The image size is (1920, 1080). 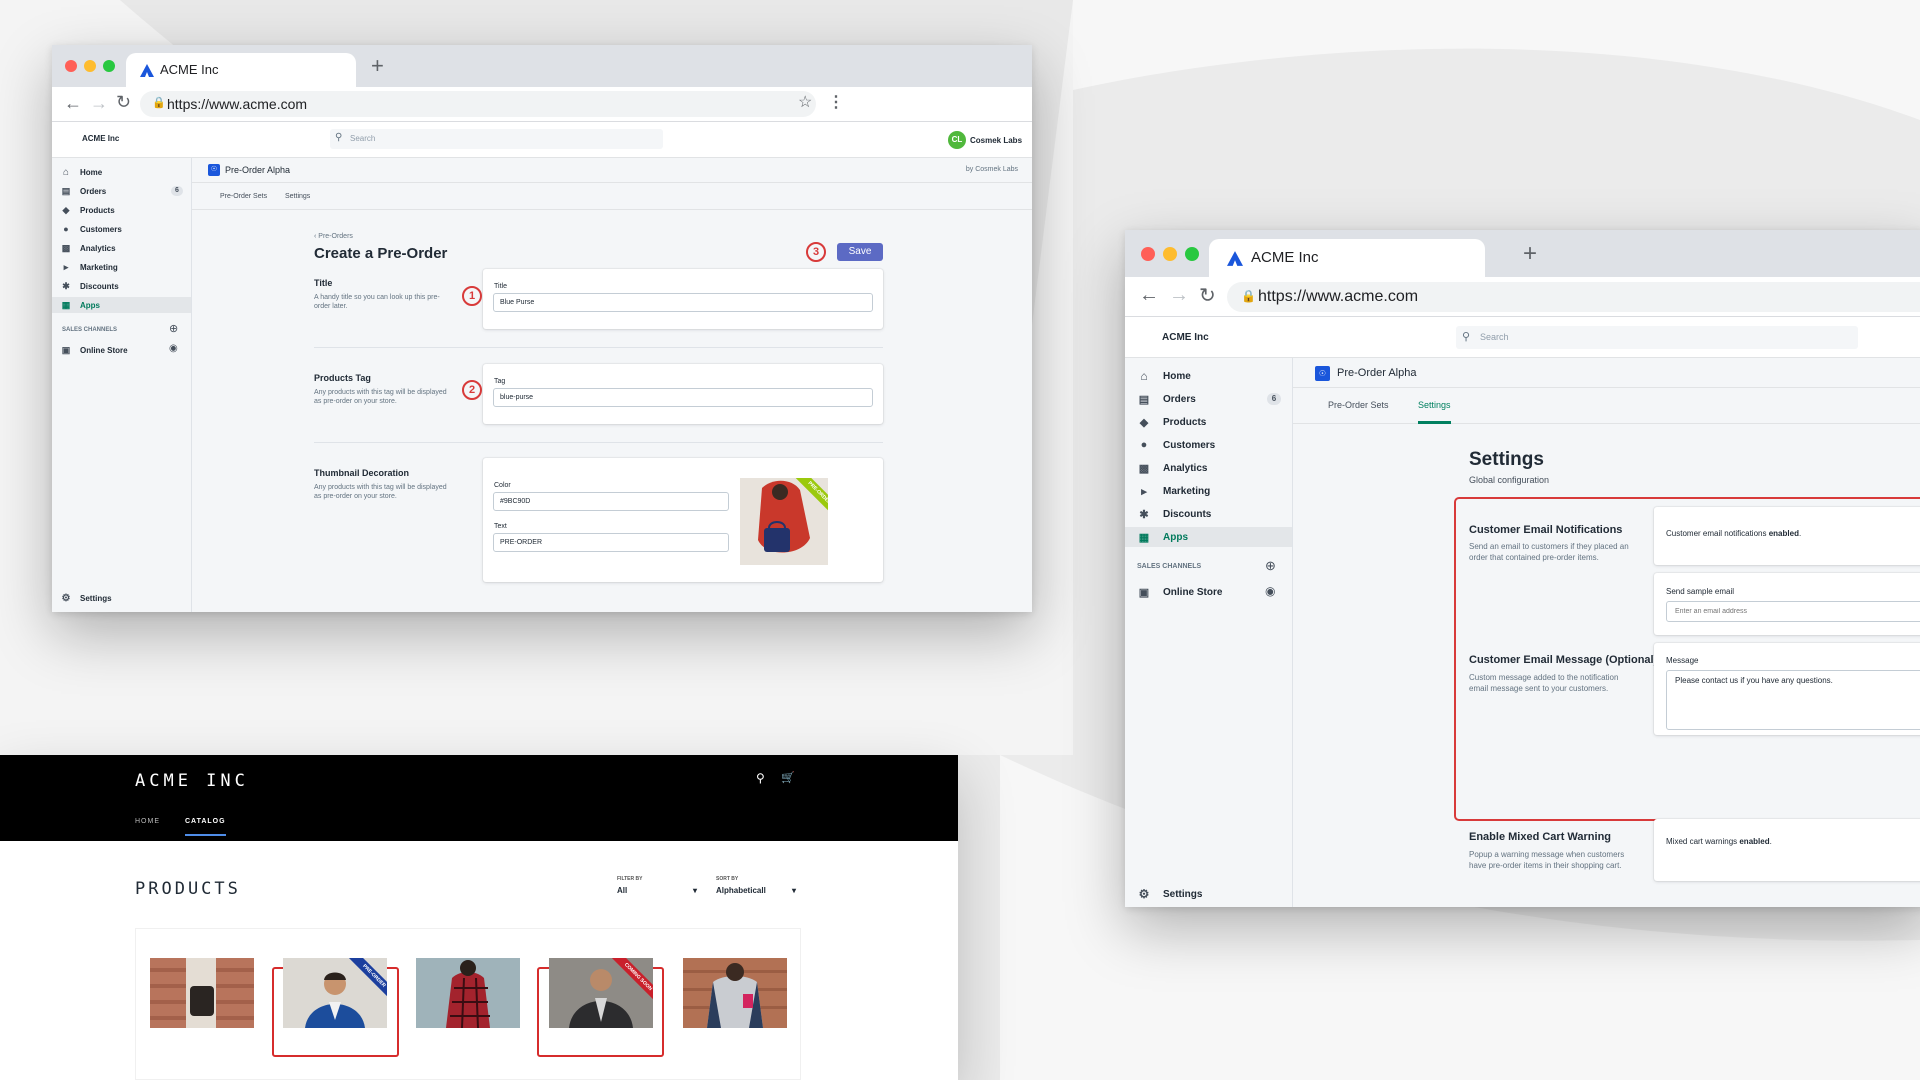 I want to click on megaphone-icon: ▸, so click(x=1144, y=491).